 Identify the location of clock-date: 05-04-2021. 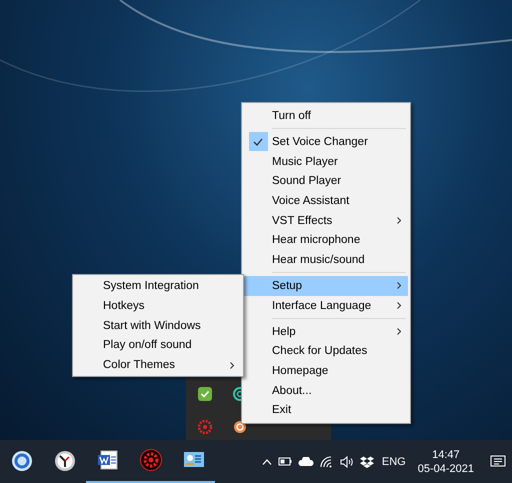
(446, 469).